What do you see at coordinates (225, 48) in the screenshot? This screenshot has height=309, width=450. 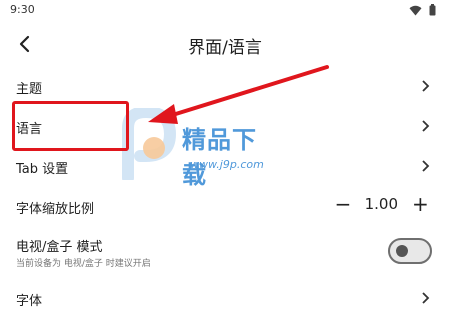 I see `page-title: 界面/语言` at bounding box center [225, 48].